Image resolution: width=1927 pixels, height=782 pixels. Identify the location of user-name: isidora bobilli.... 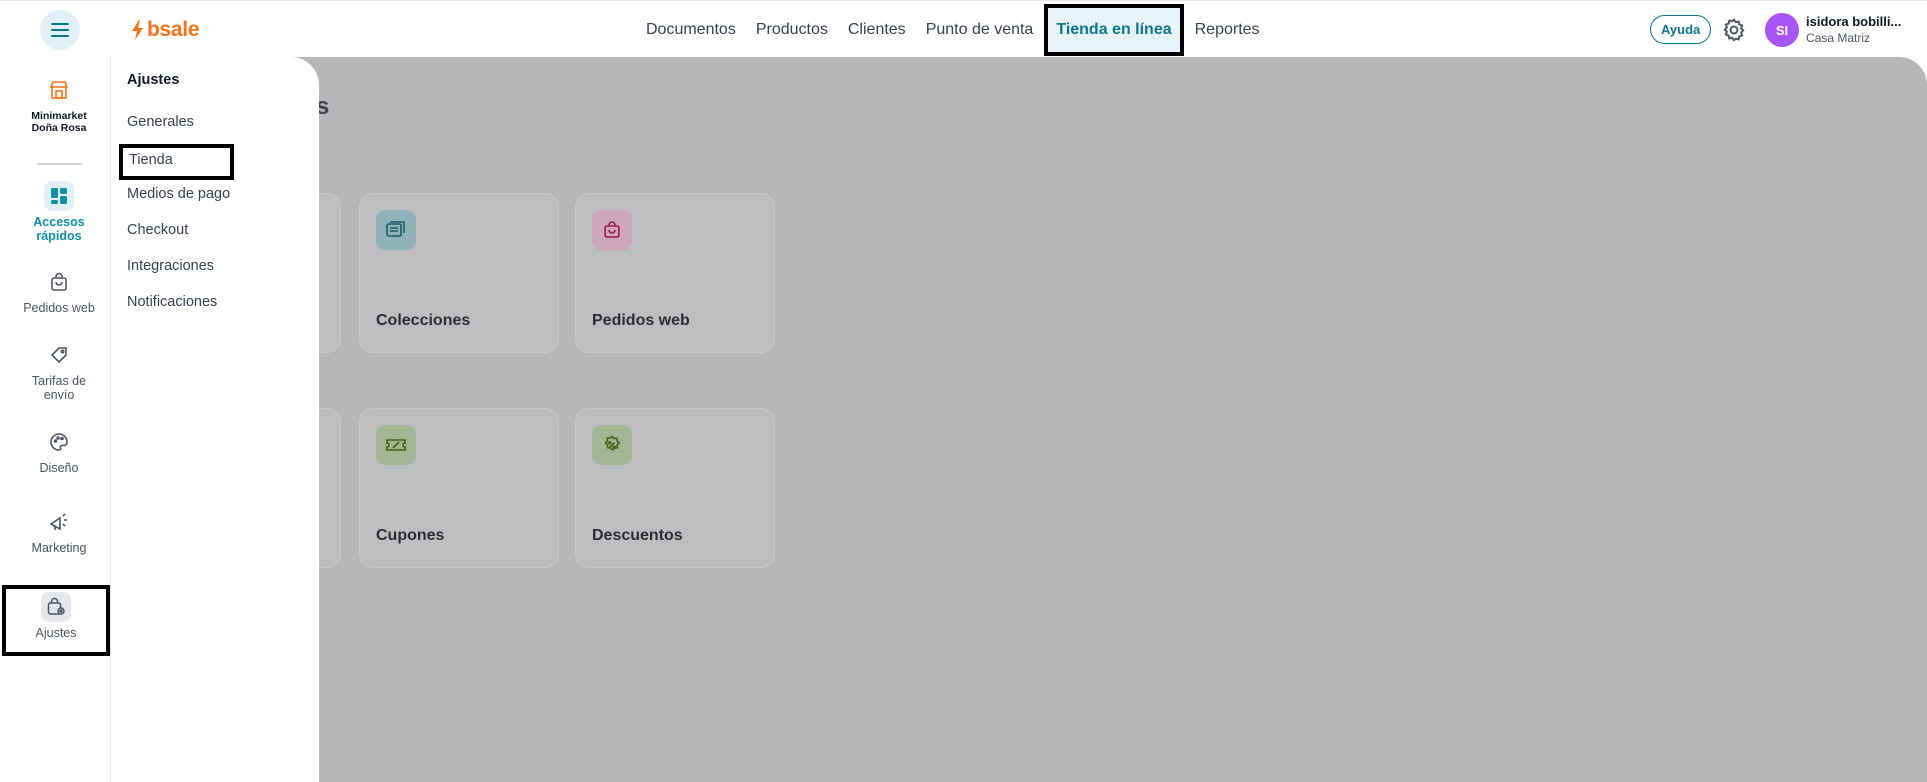
(1853, 21).